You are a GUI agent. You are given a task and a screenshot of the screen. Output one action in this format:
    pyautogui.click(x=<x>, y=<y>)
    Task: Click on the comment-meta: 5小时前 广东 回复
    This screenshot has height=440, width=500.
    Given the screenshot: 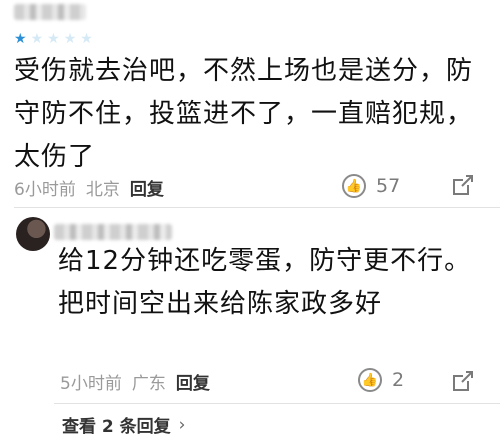 What is the action you would take?
    pyautogui.click(x=135, y=381)
    